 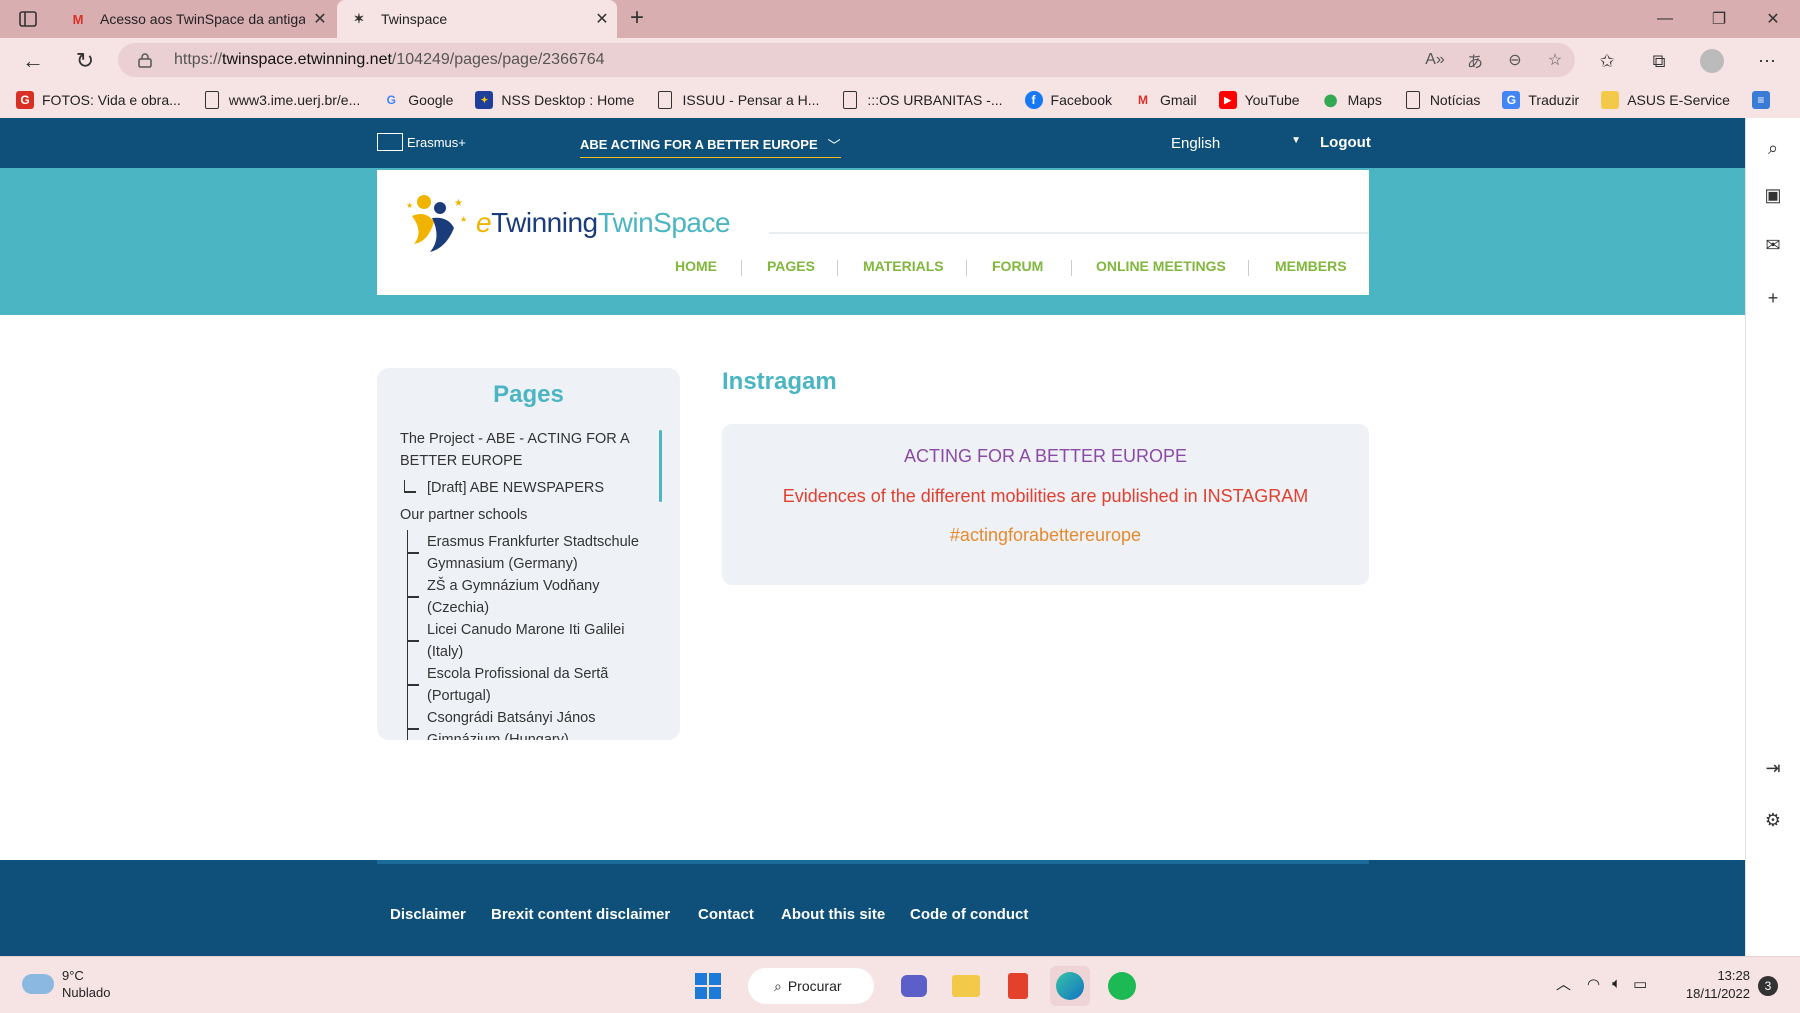 What do you see at coordinates (791, 266) in the screenshot?
I see `nav-pages: PAGES` at bounding box center [791, 266].